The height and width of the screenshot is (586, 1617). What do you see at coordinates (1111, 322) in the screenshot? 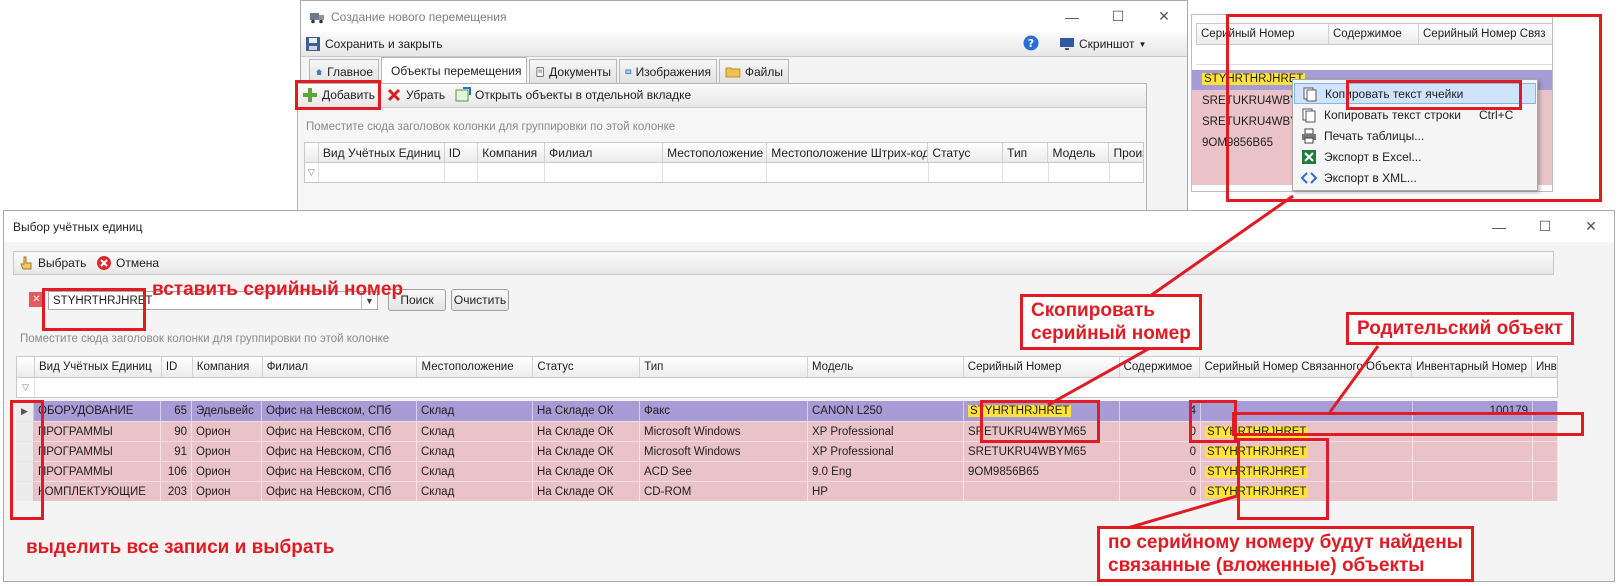
I see `annotation-copy-serial: Скопировать серийный номер` at bounding box center [1111, 322].